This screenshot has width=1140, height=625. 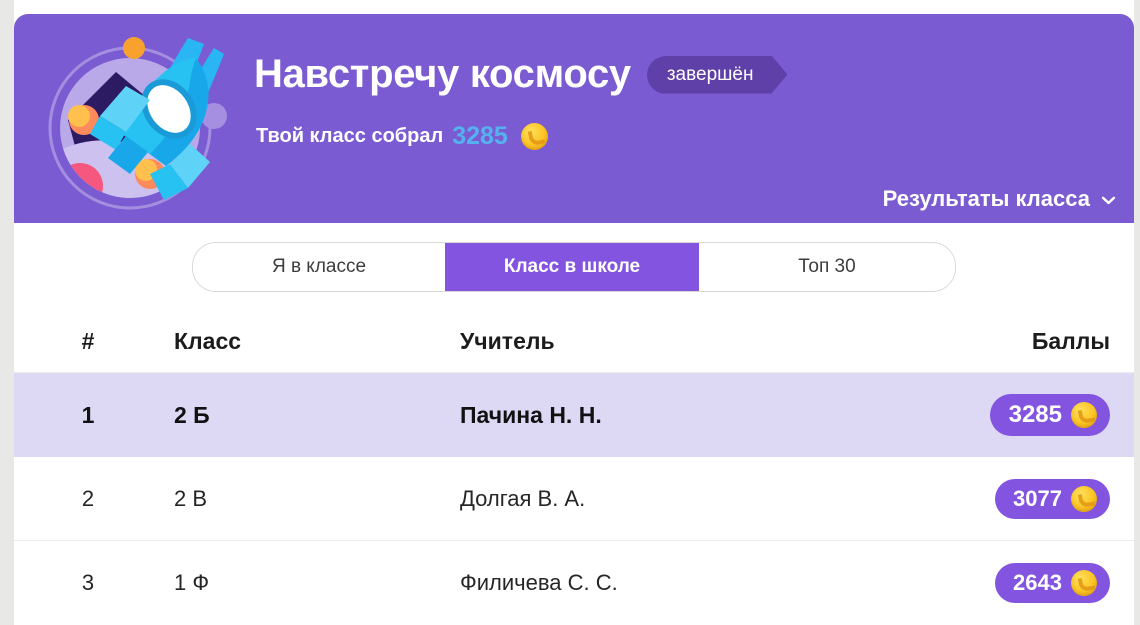 What do you see at coordinates (1108, 200) in the screenshot?
I see `chevron-down-icon` at bounding box center [1108, 200].